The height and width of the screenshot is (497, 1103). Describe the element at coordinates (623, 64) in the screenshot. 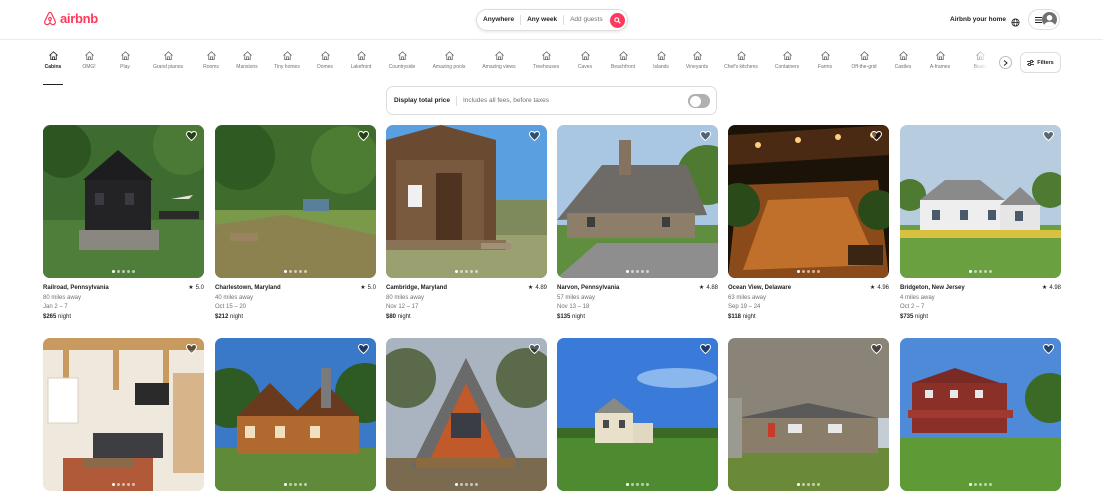

I see `category-beachfront: Beachfront` at that location.